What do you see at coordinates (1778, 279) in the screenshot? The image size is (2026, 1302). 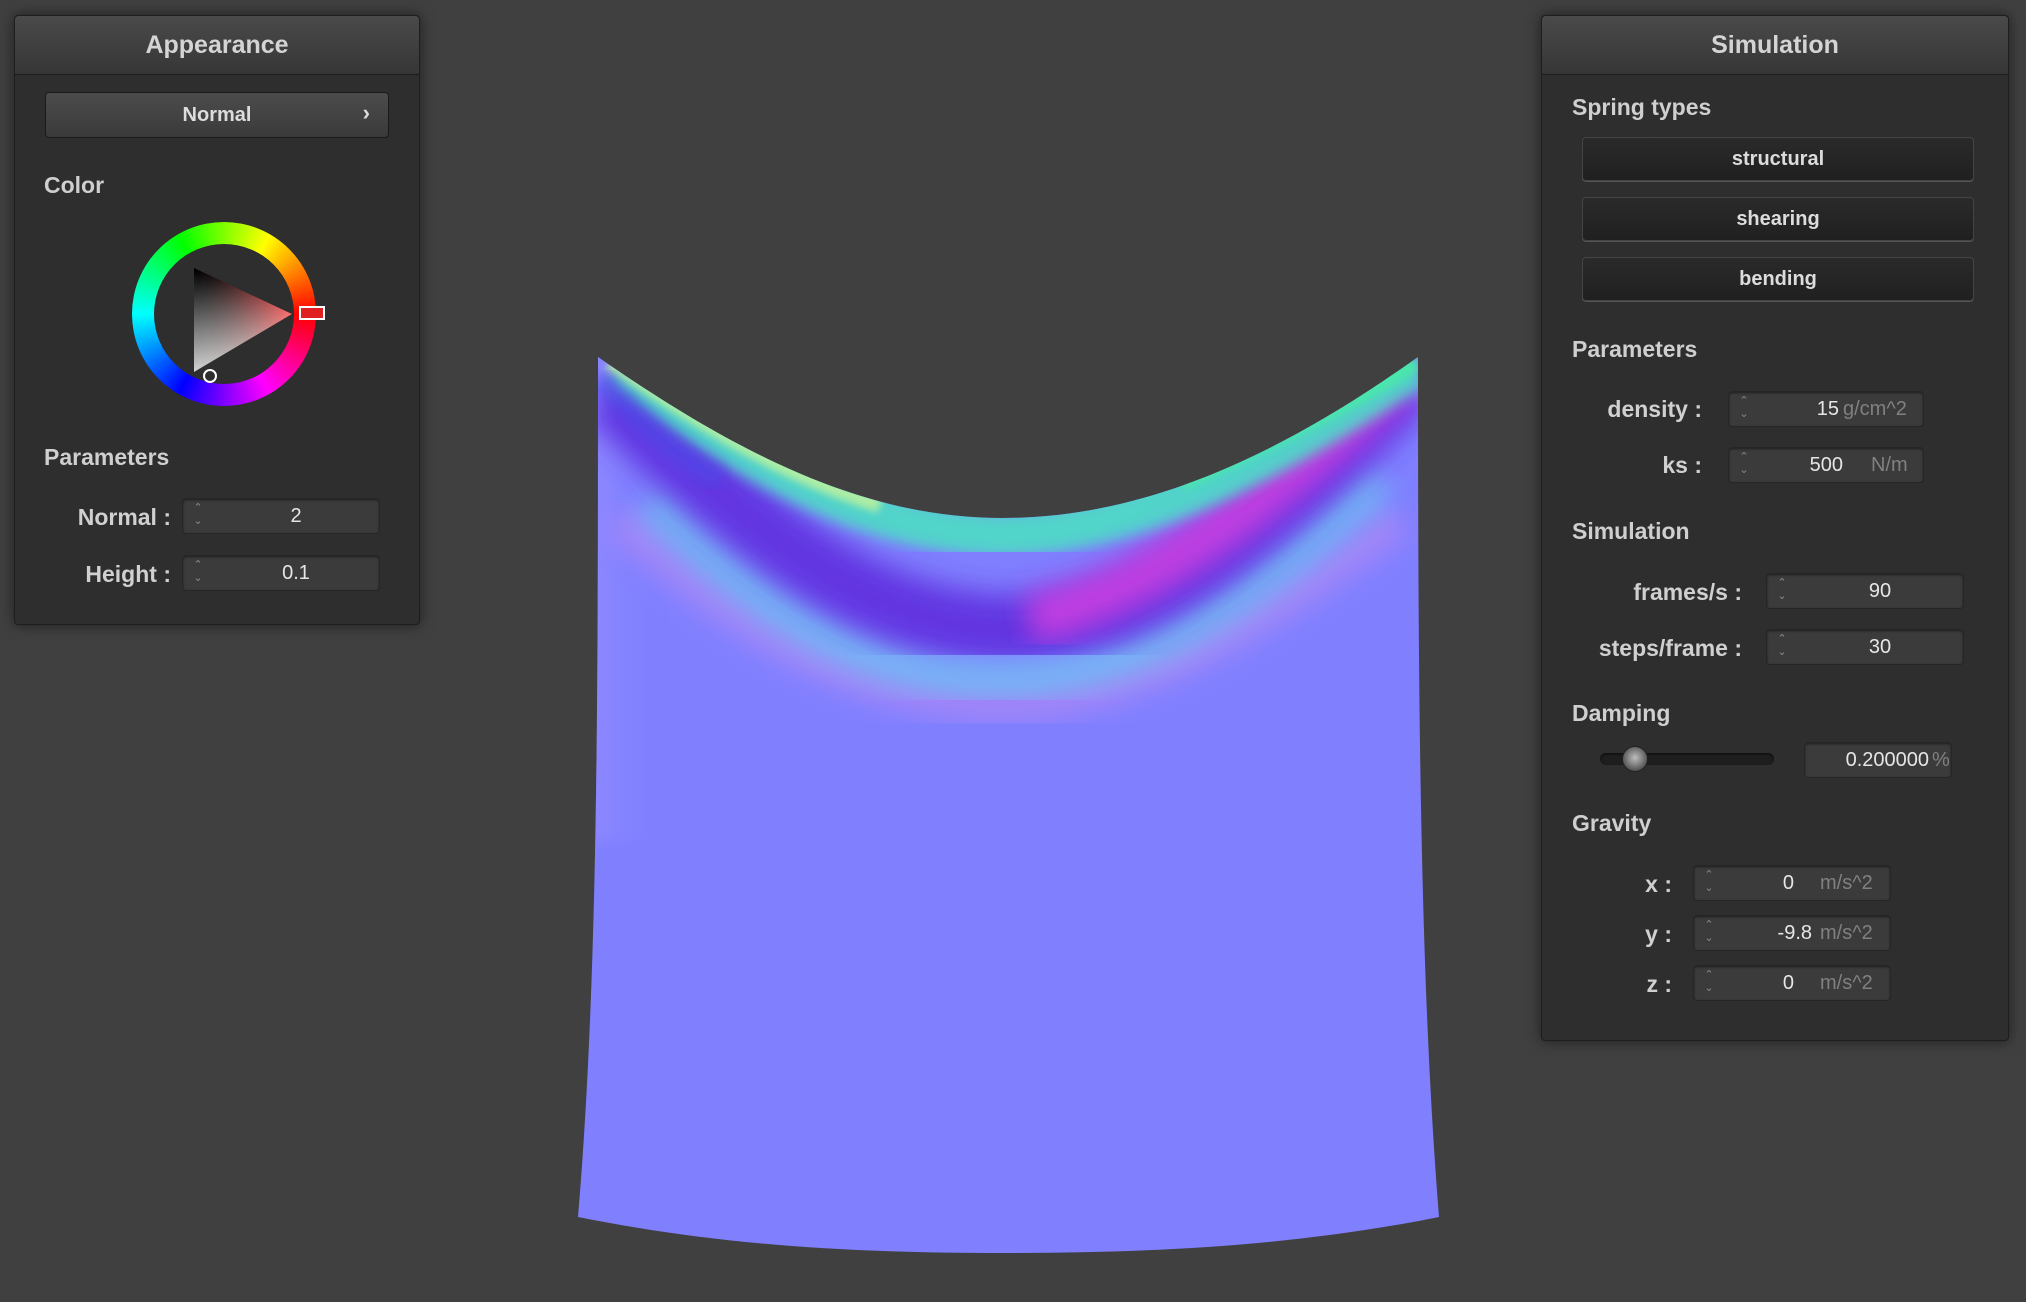 I see `bending-button: bending` at bounding box center [1778, 279].